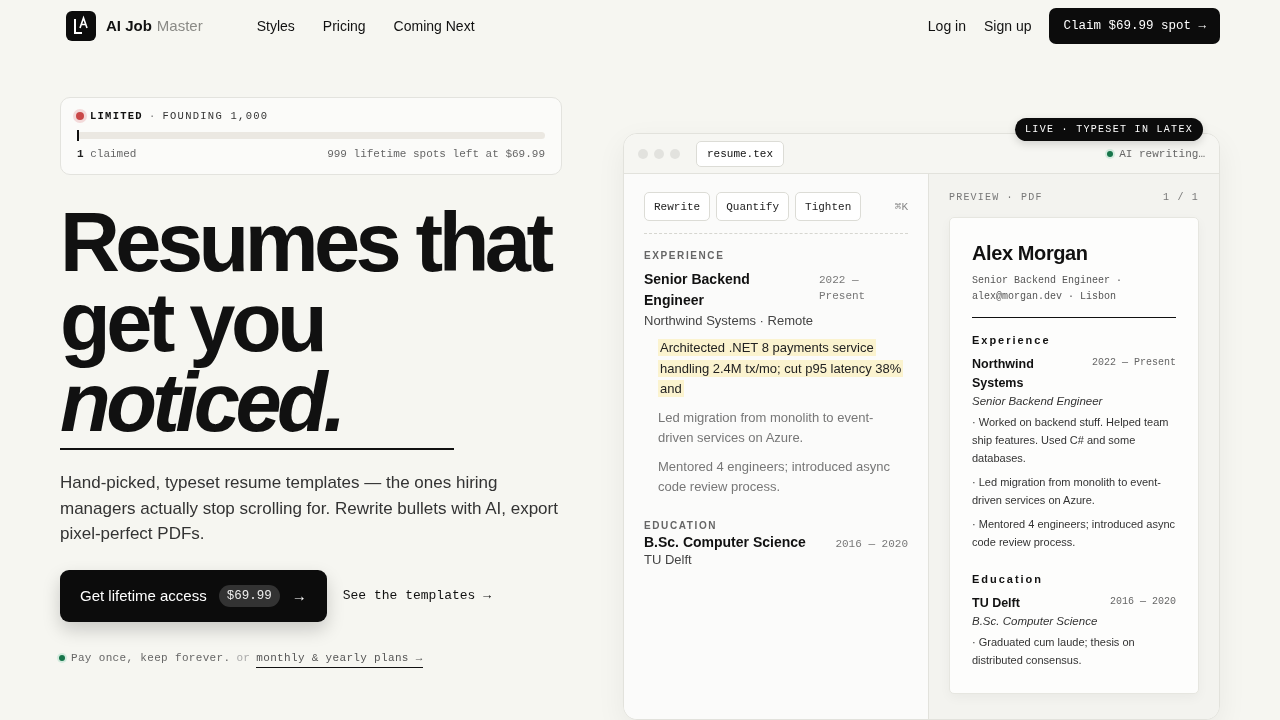 The height and width of the screenshot is (720, 1280). I want to click on action-button: Tighten, so click(828, 206).